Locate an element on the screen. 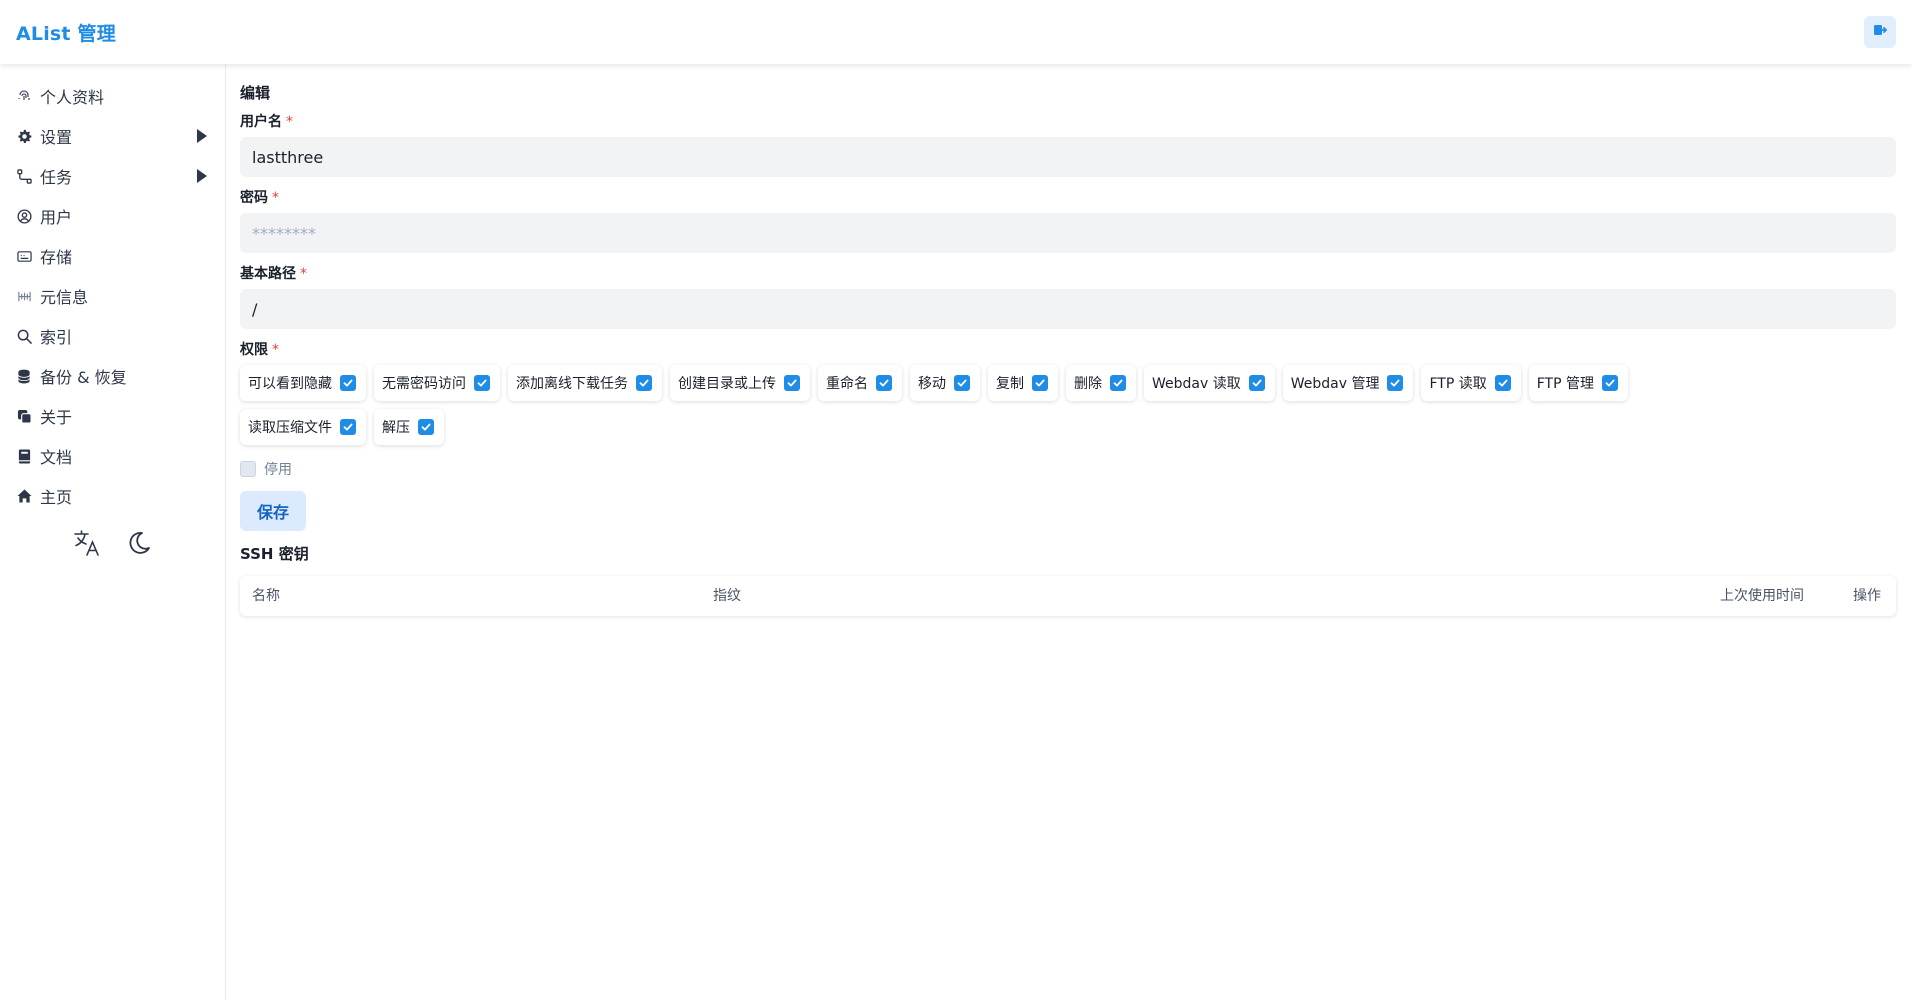 The image size is (1912, 1000). sidebar-item-home: 主页 is located at coordinates (112, 496).